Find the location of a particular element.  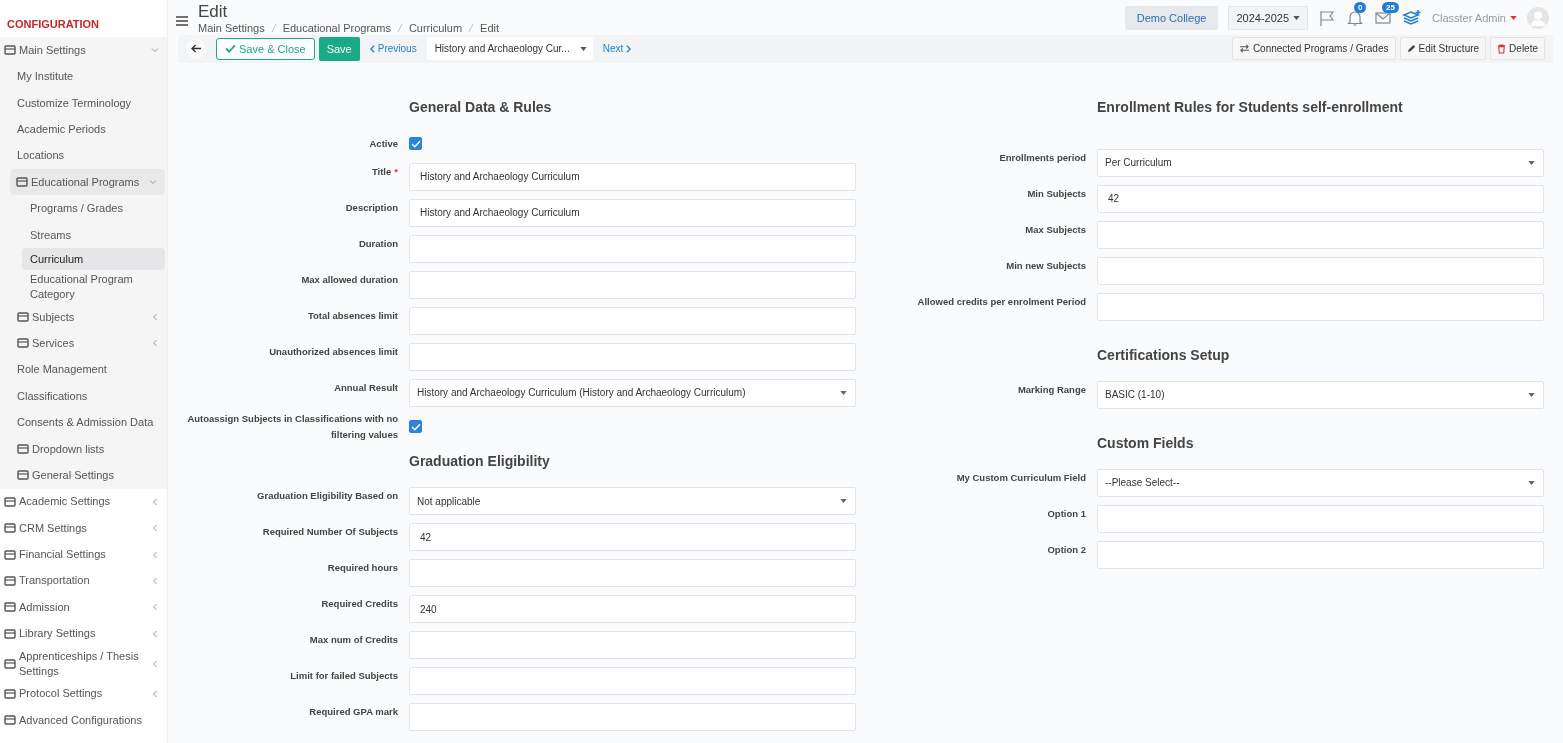

sidebar-item: Advanced Configurations is located at coordinates (83, 720).